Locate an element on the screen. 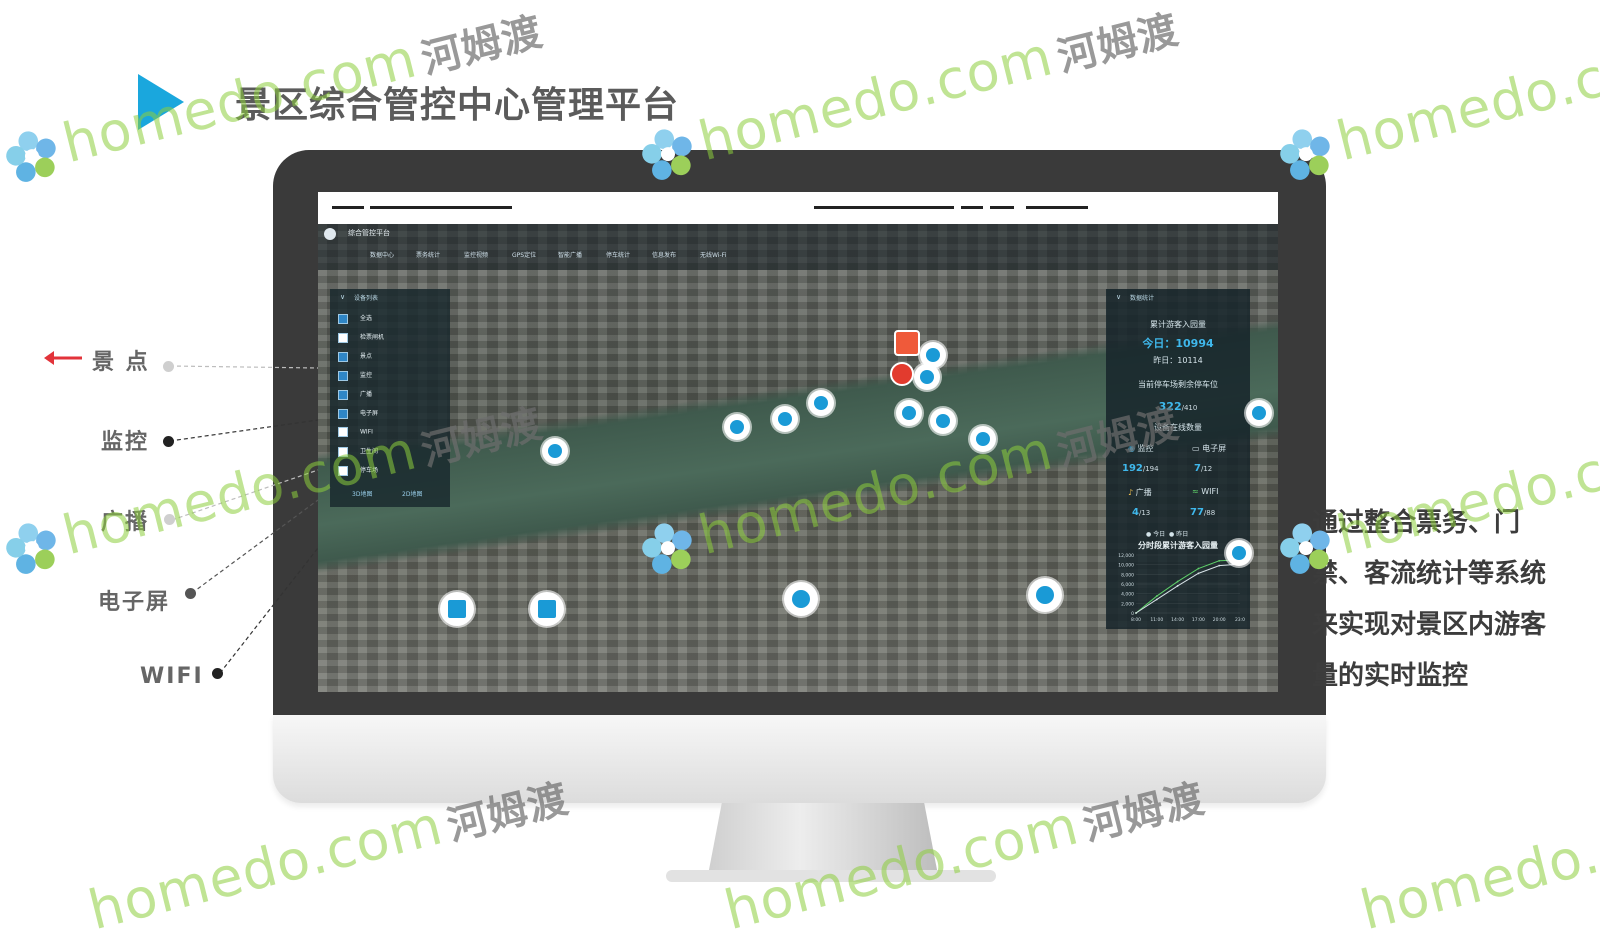 This screenshot has width=1600, height=942. wifi-dot is located at coordinates (217, 673).